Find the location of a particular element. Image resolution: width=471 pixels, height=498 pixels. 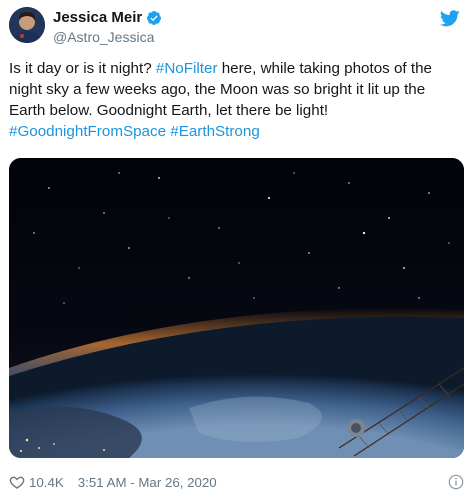

tweet-text-segment: Is it day or is it night? is located at coordinates (82, 68).